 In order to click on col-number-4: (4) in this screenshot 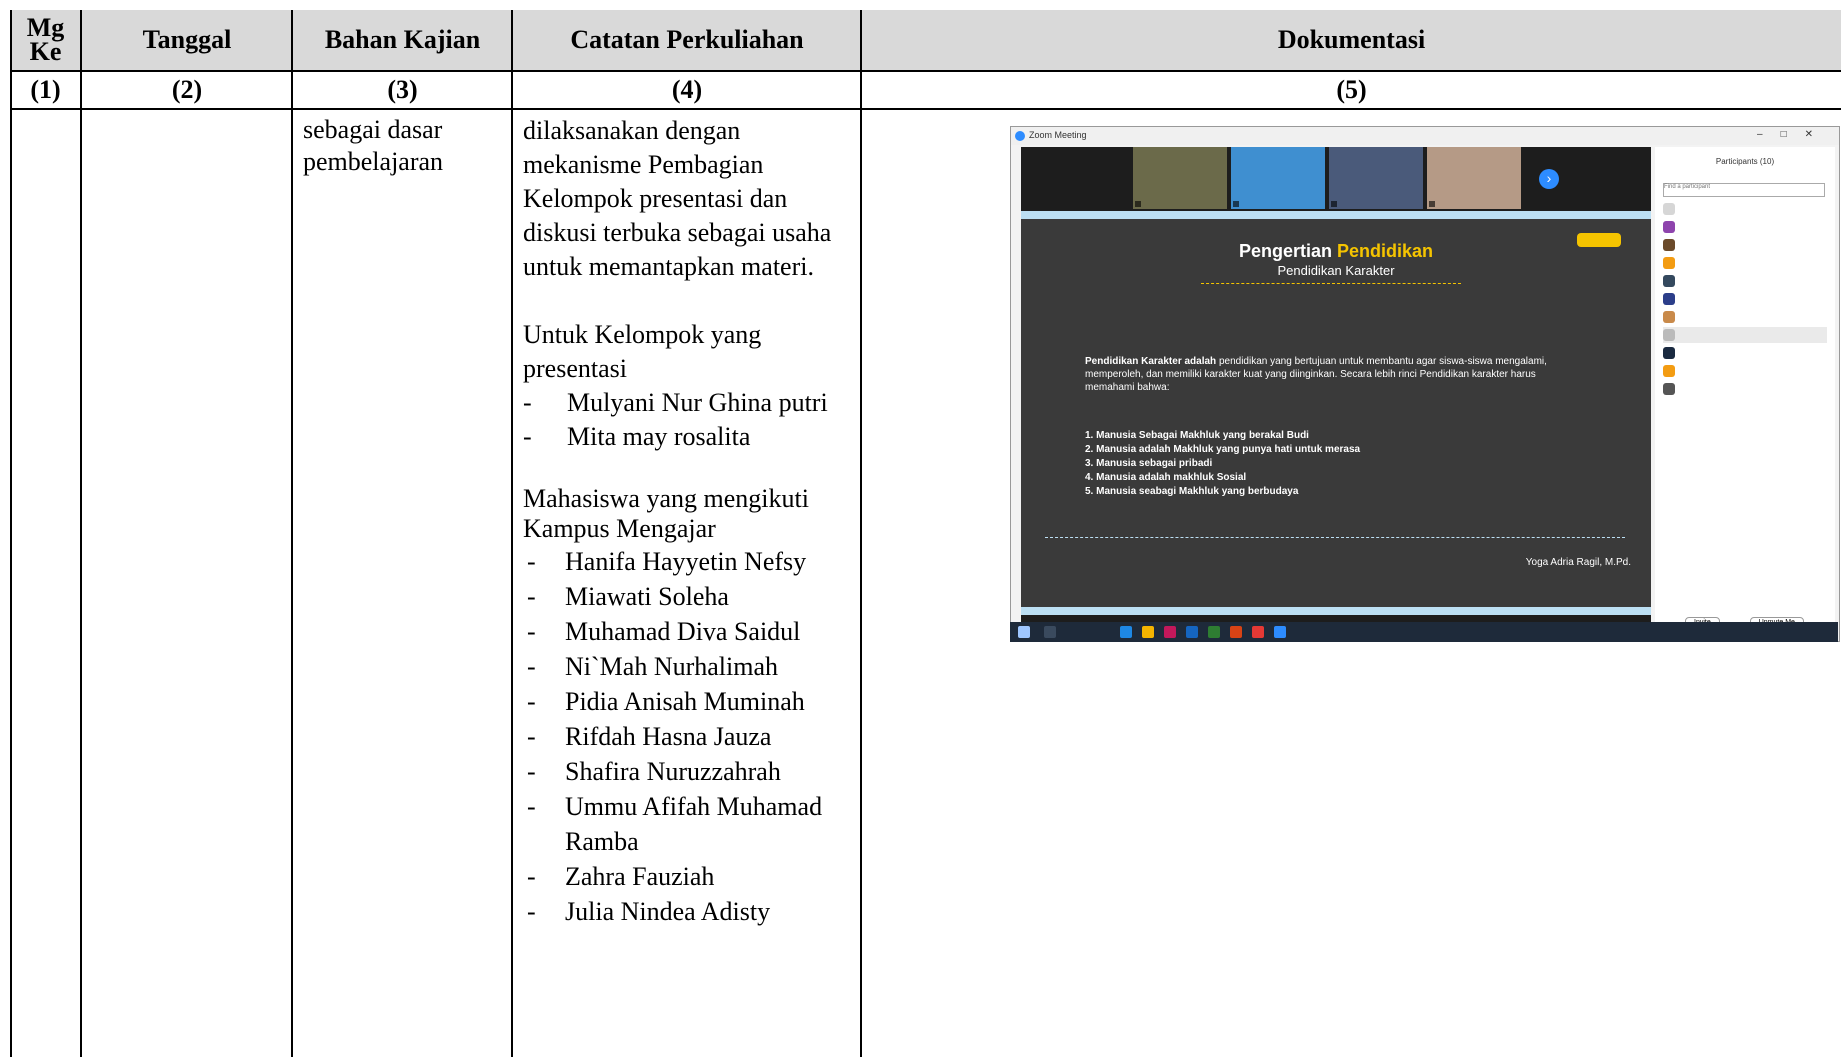, I will do `click(687, 89)`.